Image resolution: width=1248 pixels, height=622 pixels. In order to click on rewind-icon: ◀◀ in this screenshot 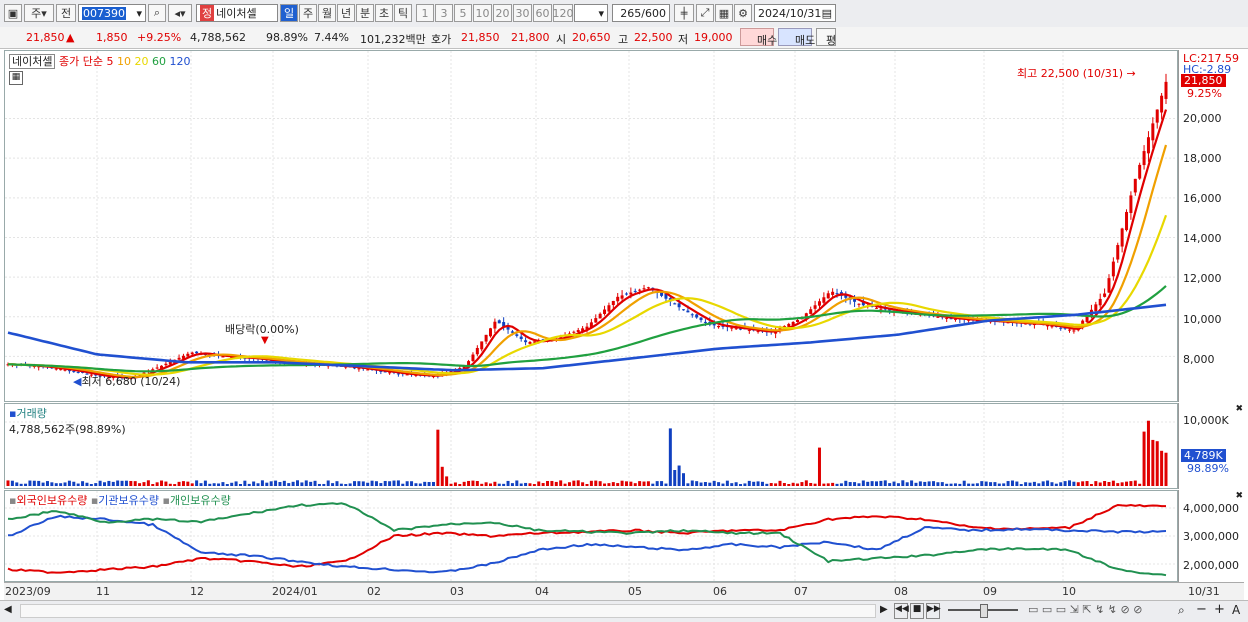, I will do `click(901, 611)`.